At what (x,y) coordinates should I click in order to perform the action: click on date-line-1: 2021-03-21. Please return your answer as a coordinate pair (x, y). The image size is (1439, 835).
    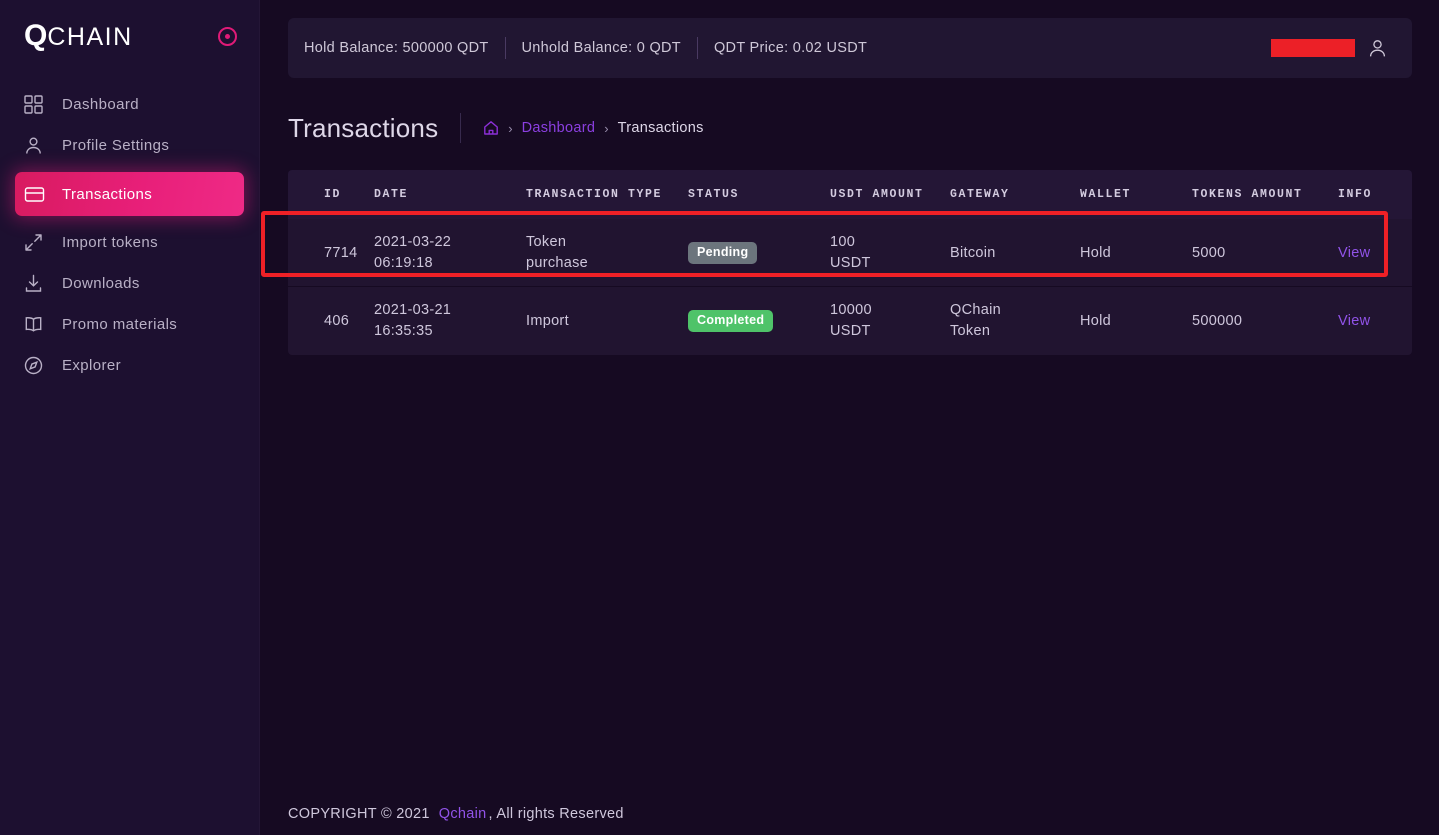
    Looking at the image, I should click on (413, 310).